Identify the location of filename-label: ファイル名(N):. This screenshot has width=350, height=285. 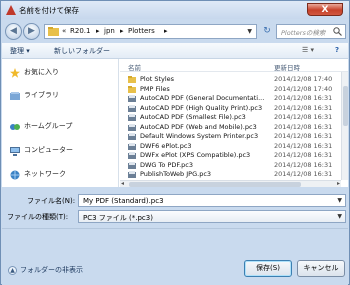
(51, 201).